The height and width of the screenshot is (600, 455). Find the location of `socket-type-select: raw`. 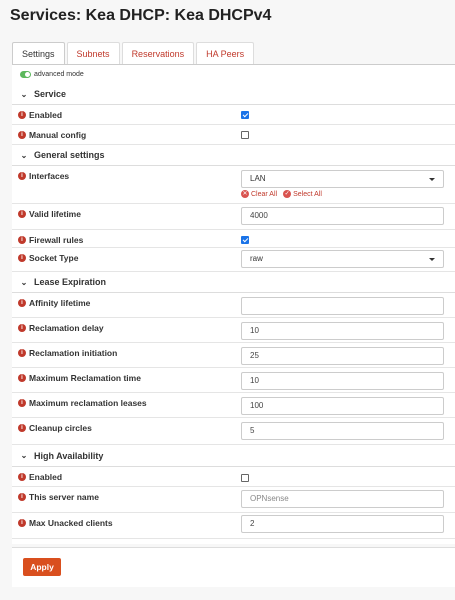

socket-type-select: raw is located at coordinates (342, 259).